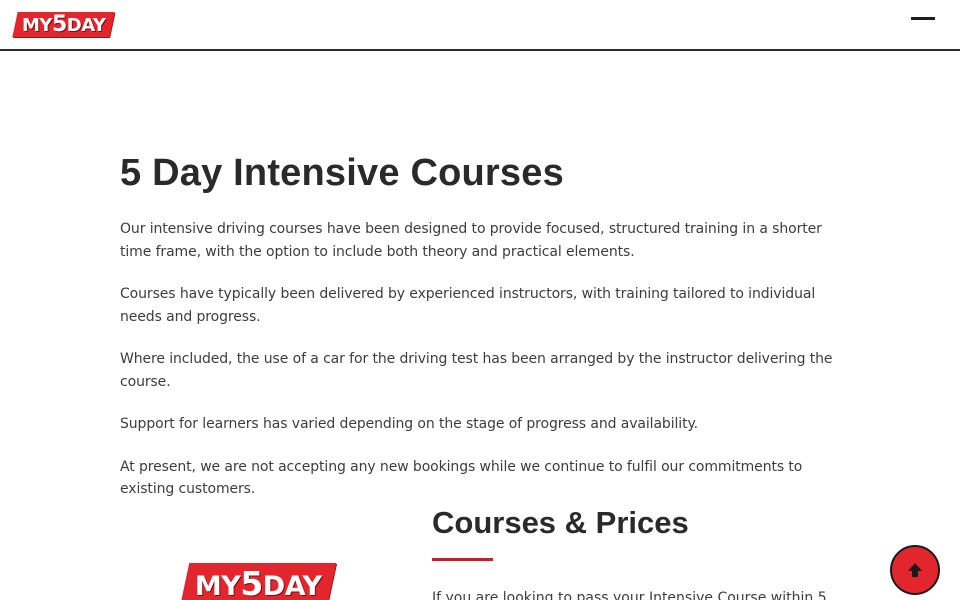  I want to click on courses-heading: Courses & Prices, so click(560, 522).